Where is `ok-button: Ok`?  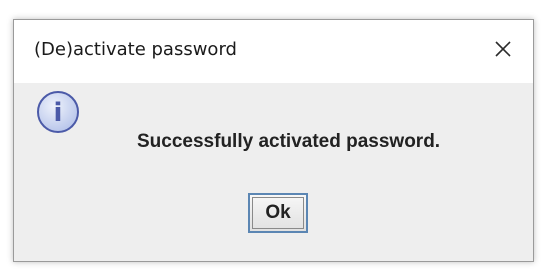
ok-button: Ok is located at coordinates (278, 213).